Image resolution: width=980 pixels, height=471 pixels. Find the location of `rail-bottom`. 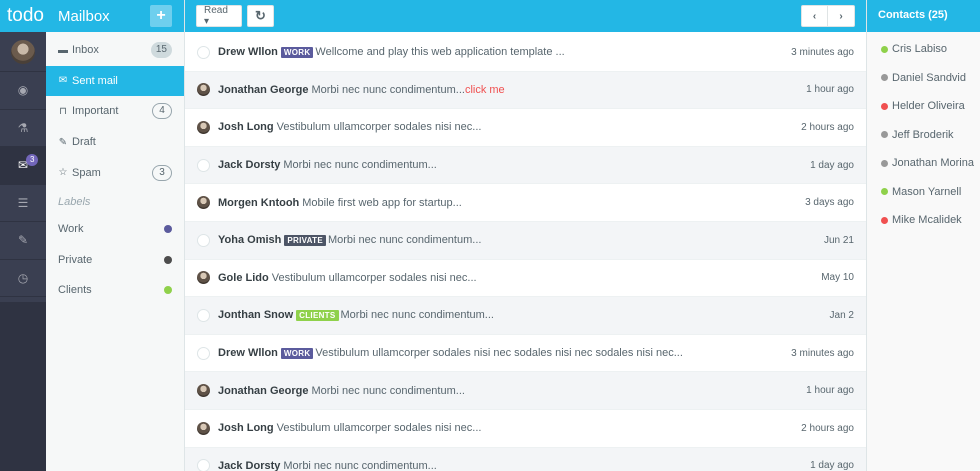

rail-bottom is located at coordinates (23, 386).